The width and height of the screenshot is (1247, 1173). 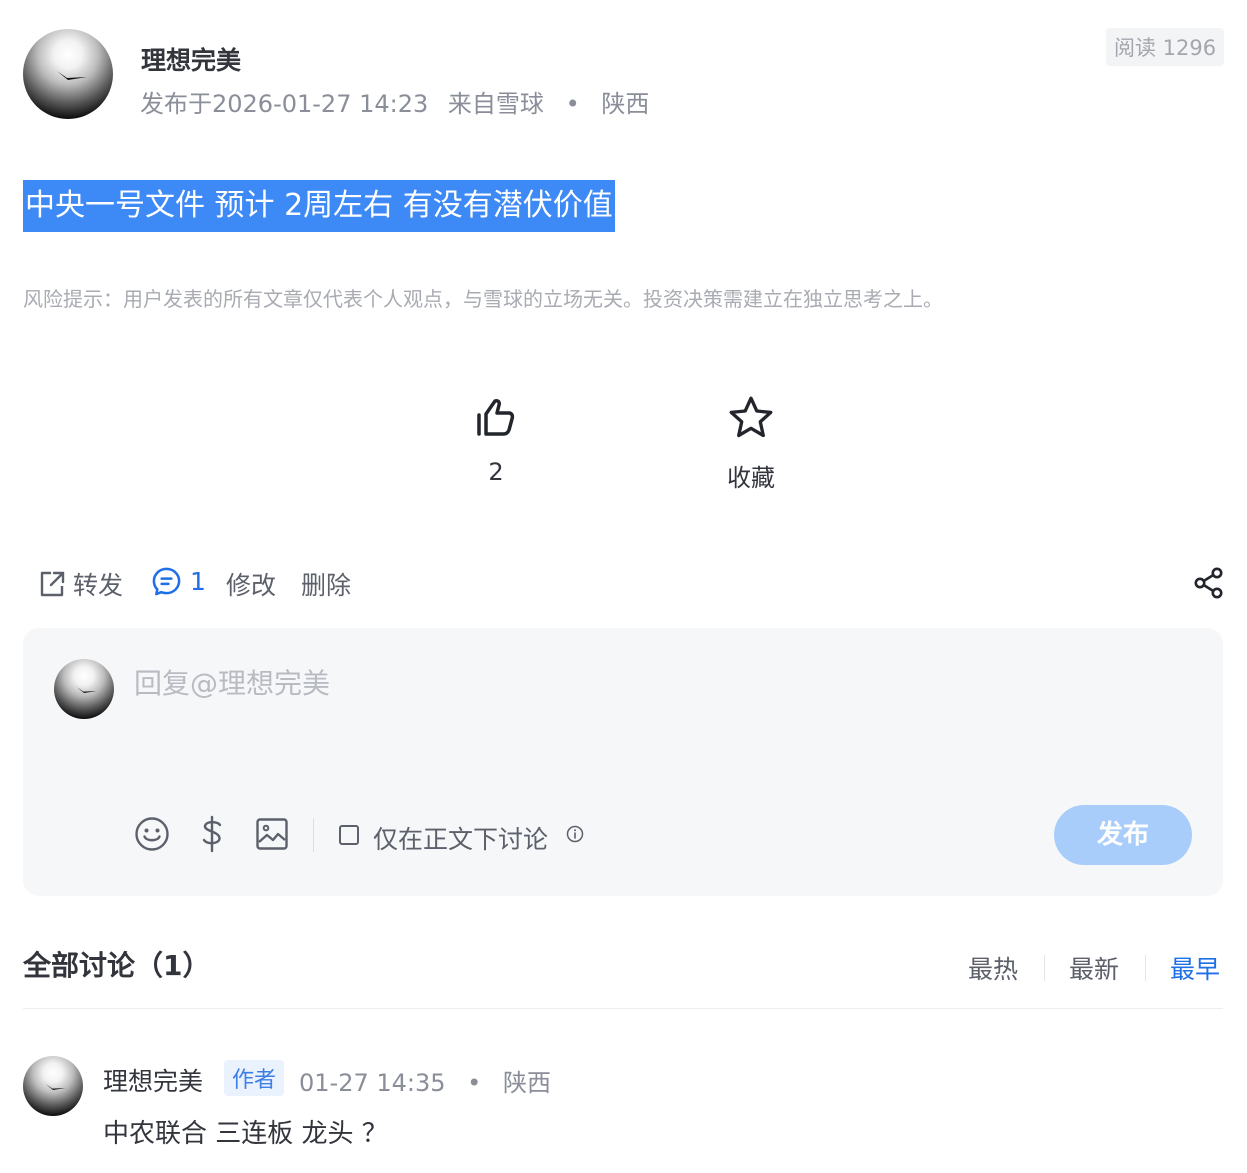 What do you see at coordinates (326, 584) in the screenshot?
I see `delete-button: 删除` at bounding box center [326, 584].